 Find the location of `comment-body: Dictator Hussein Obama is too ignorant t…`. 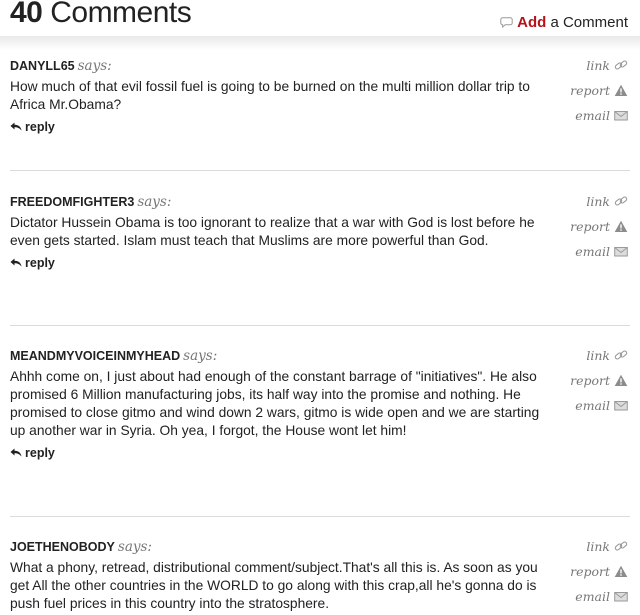

comment-body: Dictator Hussein Obama is too ignorant t… is located at coordinates (282, 243).